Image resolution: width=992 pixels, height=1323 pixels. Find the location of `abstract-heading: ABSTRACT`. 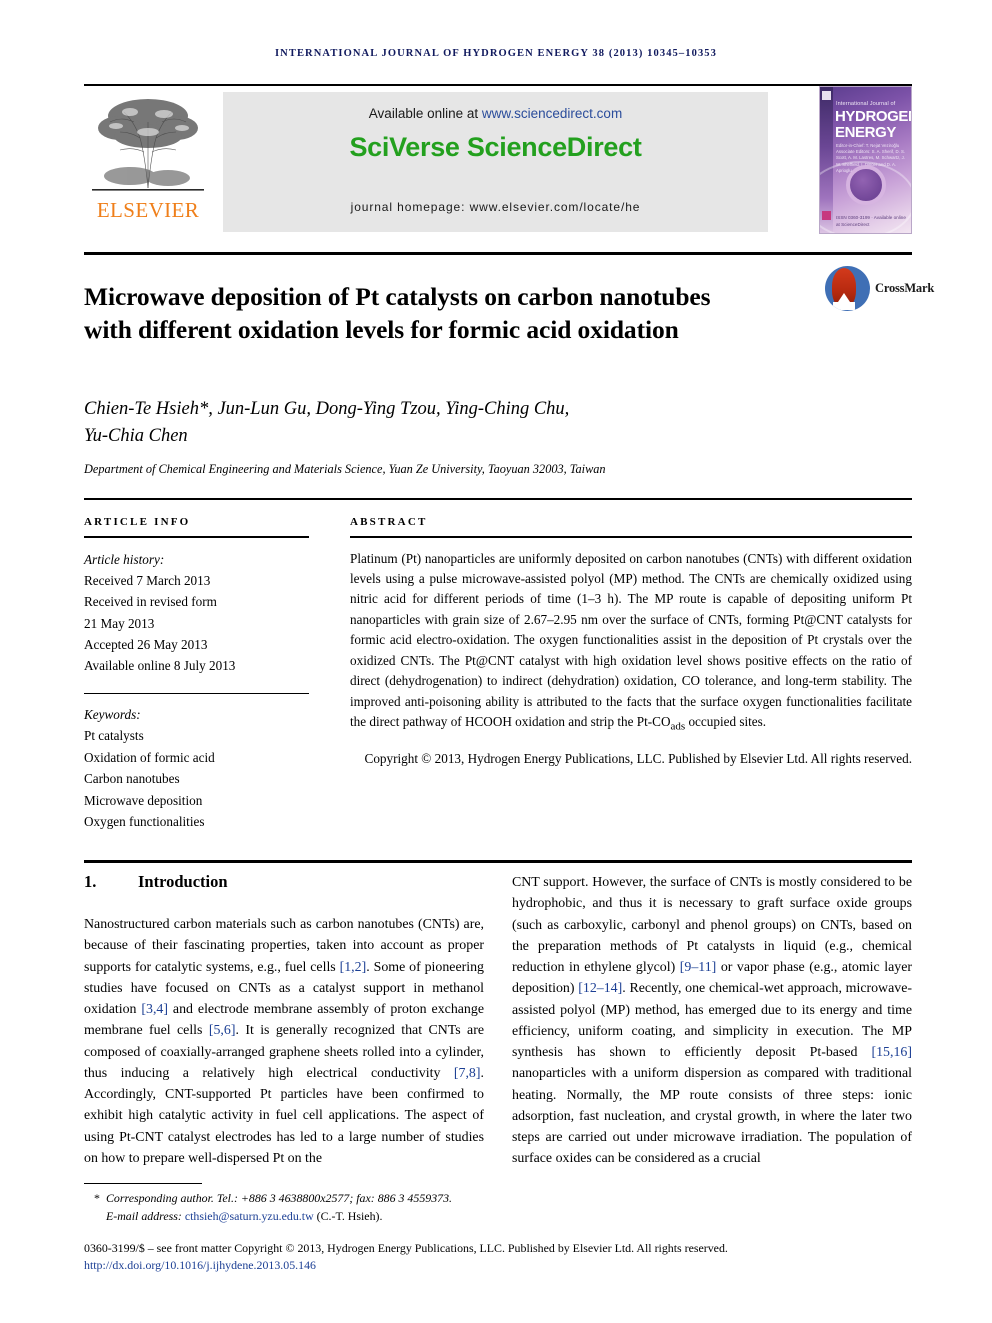

abstract-heading: ABSTRACT is located at coordinates (389, 522).